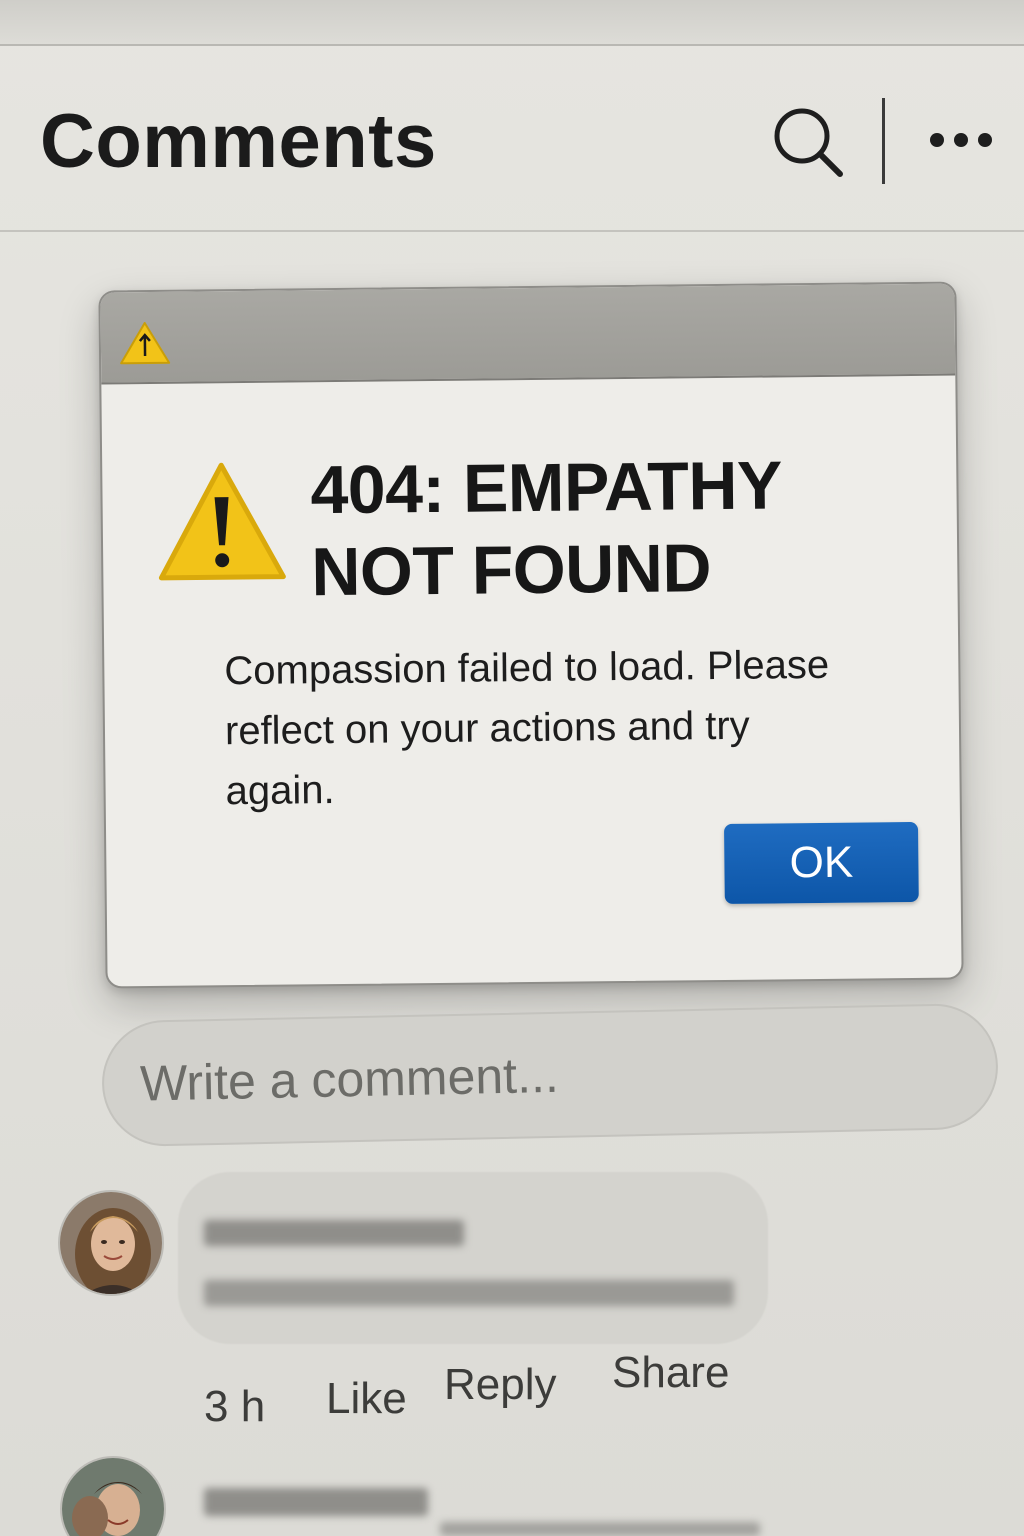 The image size is (1024, 1536). I want to click on comment-timestamp: 3 h, so click(235, 1406).